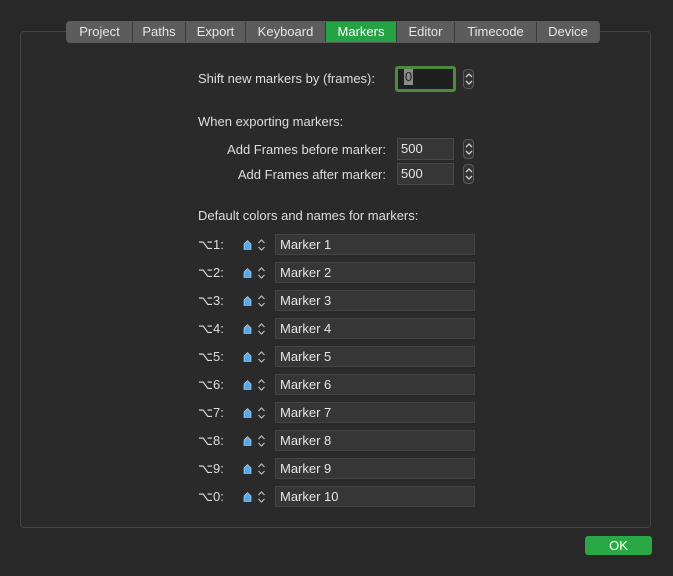  What do you see at coordinates (211, 468) in the screenshot?
I see `marker-shortcut-label: ⌥9:` at bounding box center [211, 468].